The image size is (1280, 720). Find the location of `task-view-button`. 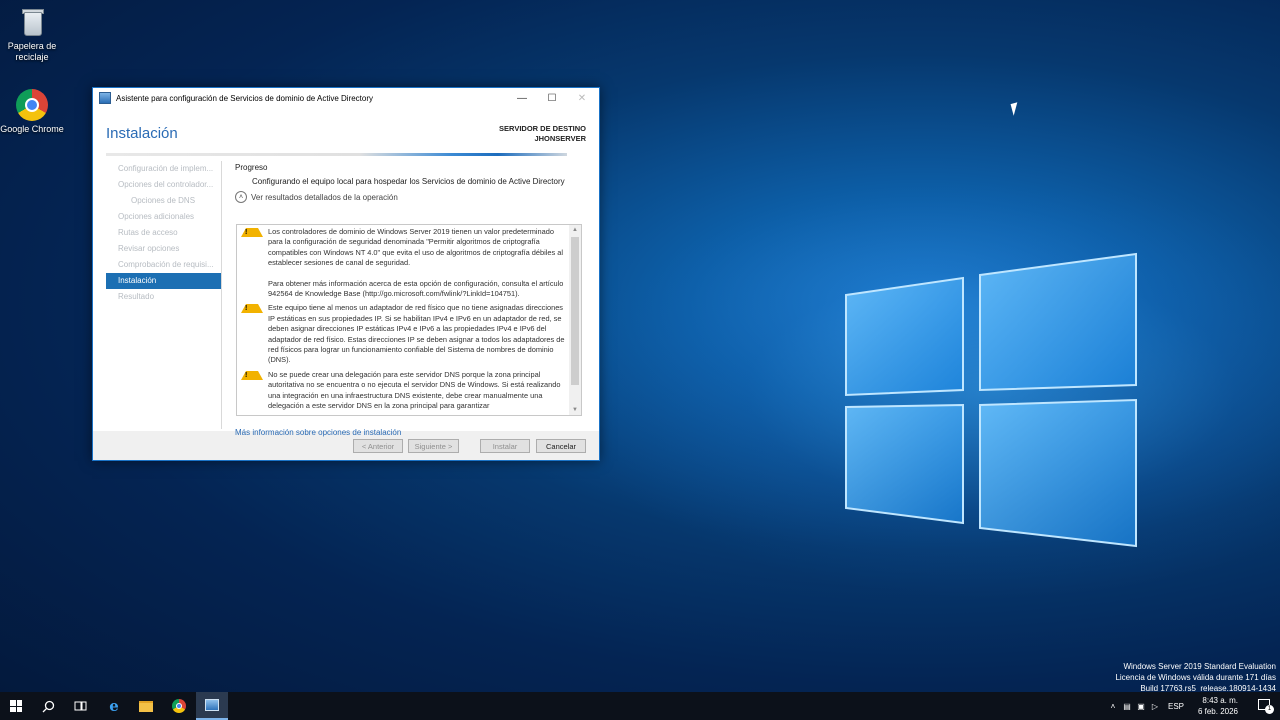

task-view-button is located at coordinates (80, 706).